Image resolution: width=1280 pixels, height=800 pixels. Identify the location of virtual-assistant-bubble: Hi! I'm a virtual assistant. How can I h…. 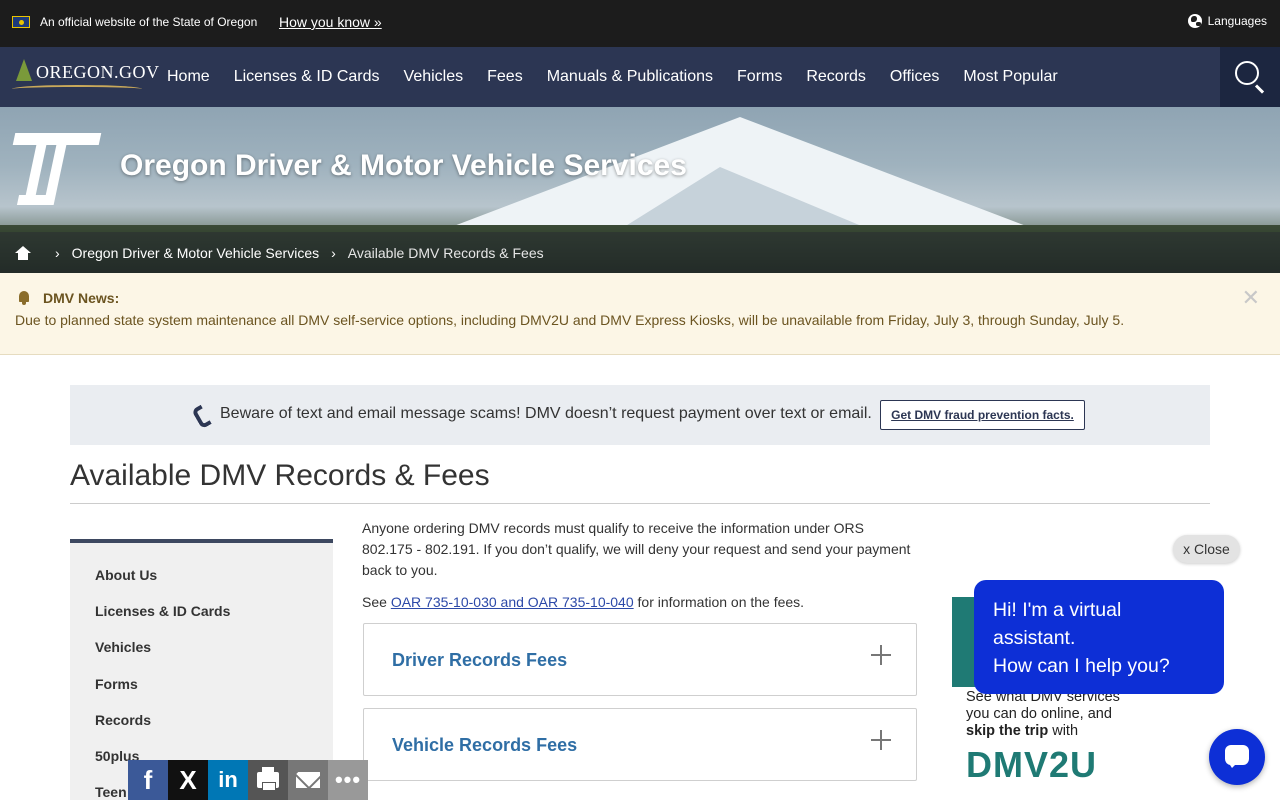
(1099, 637).